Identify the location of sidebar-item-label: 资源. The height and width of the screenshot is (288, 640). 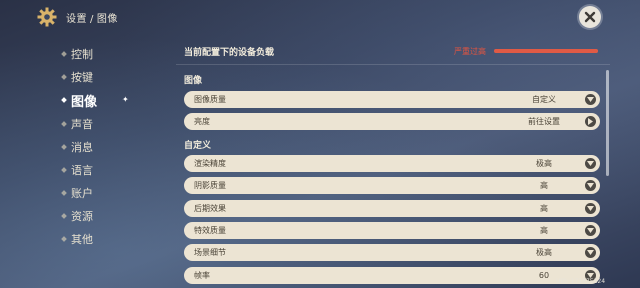
(82, 216).